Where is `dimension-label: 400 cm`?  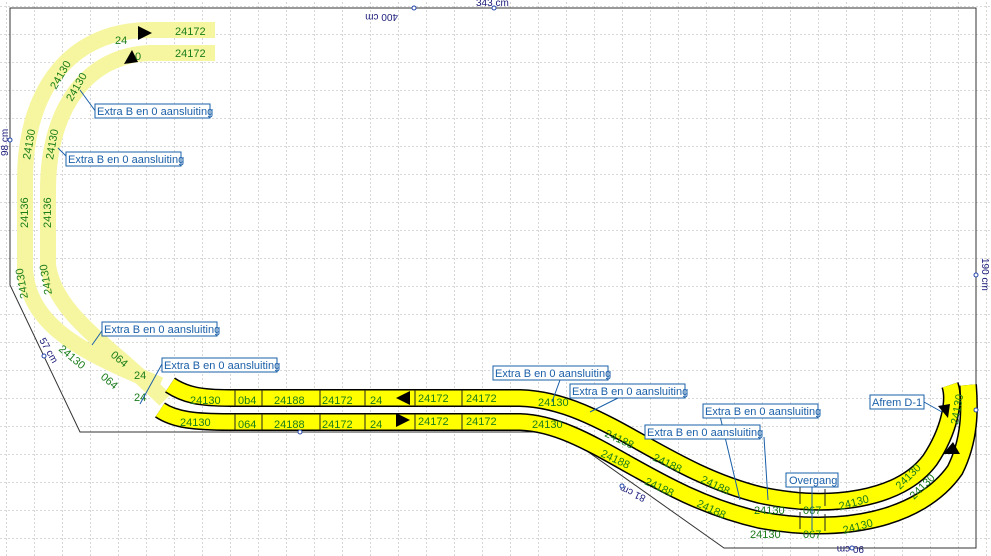 dimension-label: 400 cm is located at coordinates (381, 16).